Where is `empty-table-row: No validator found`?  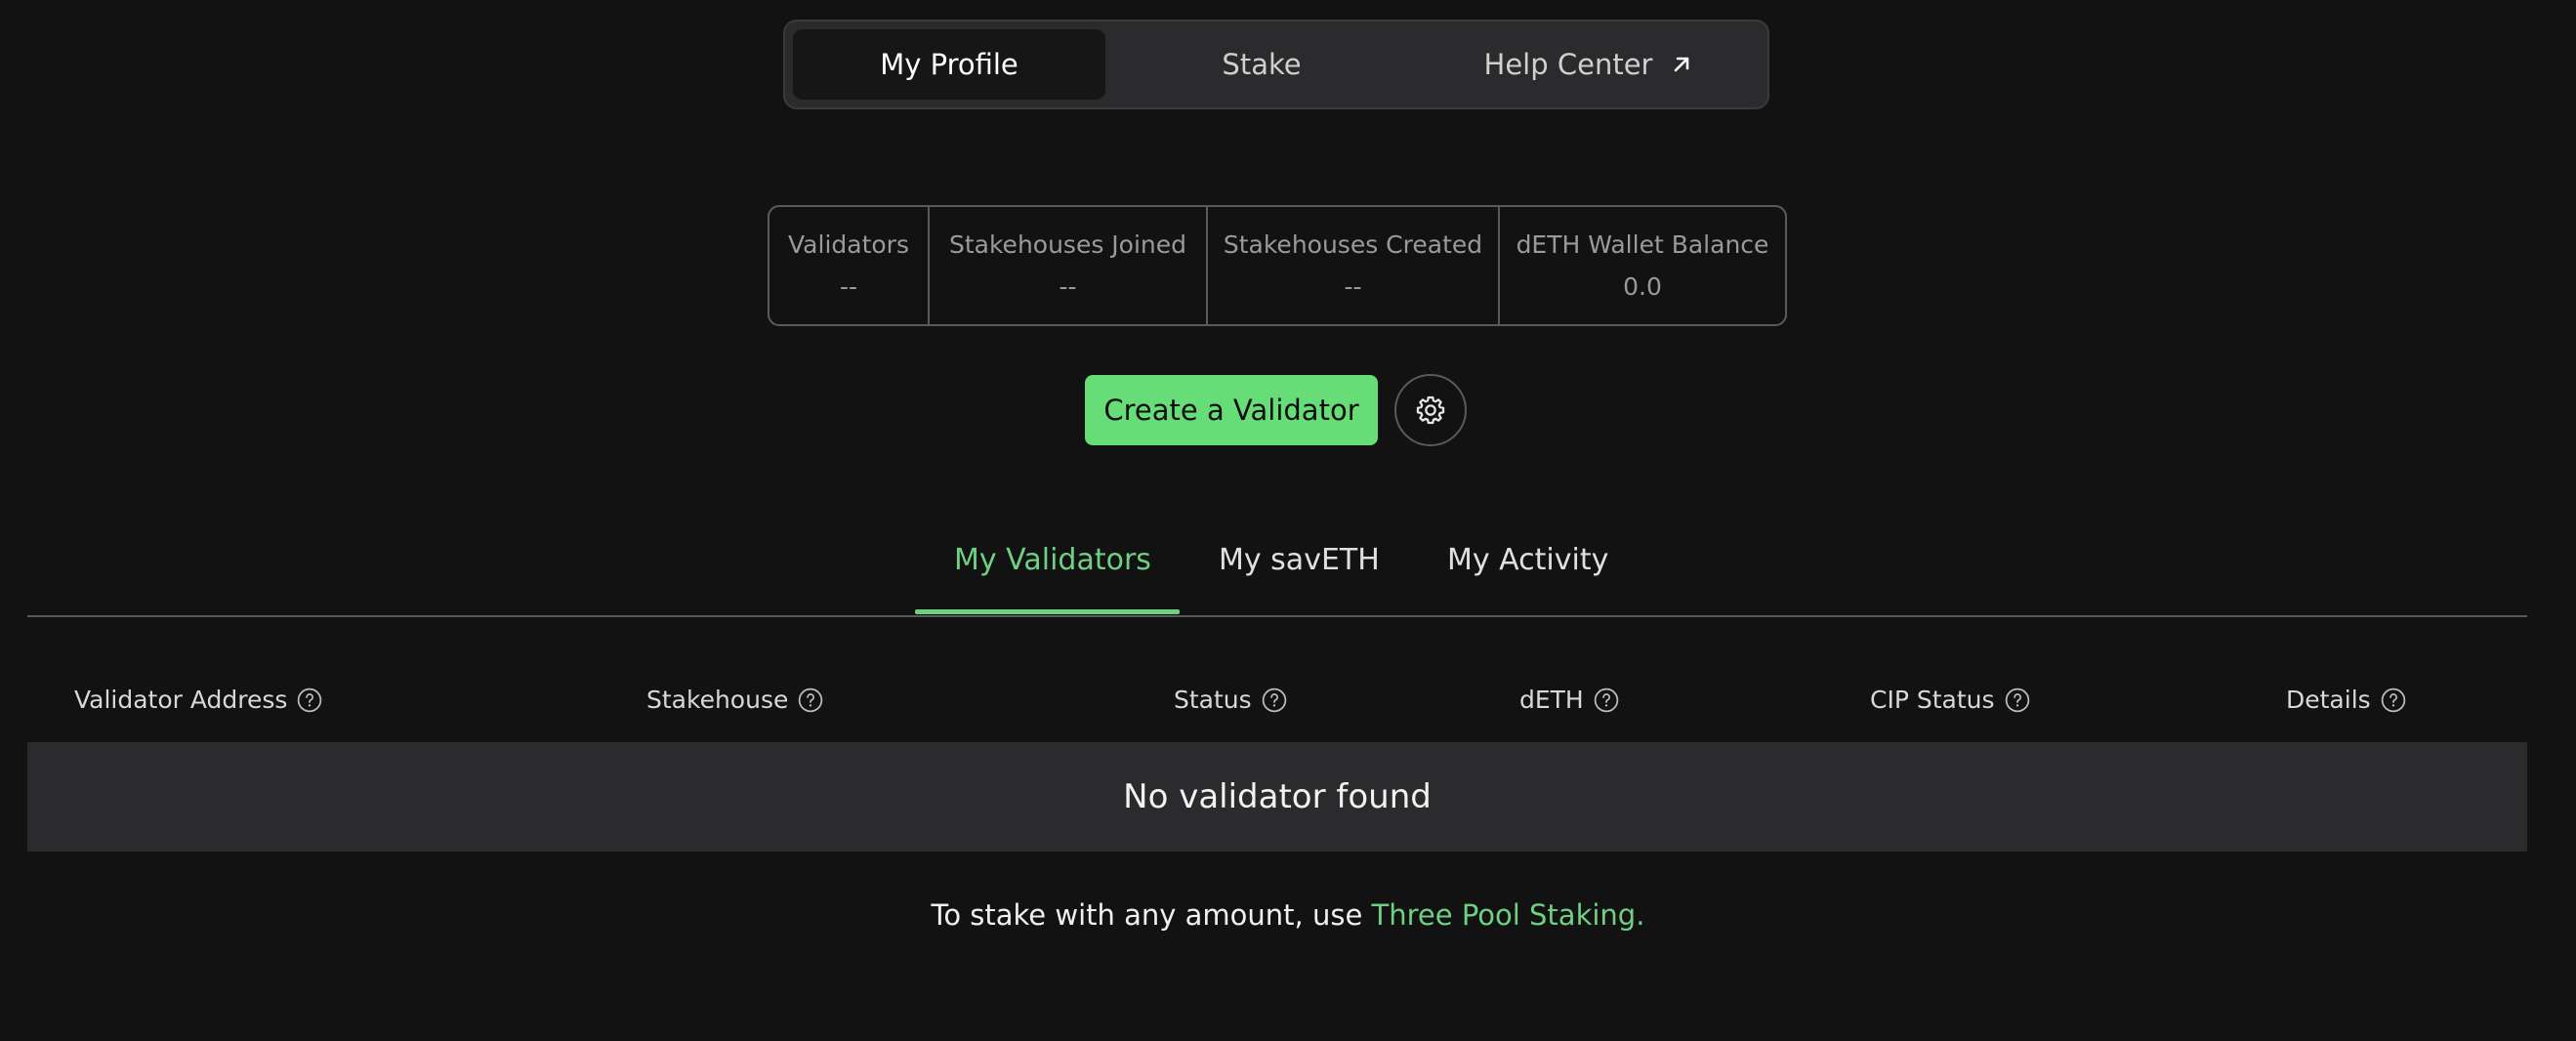 empty-table-row: No validator found is located at coordinates (1277, 797).